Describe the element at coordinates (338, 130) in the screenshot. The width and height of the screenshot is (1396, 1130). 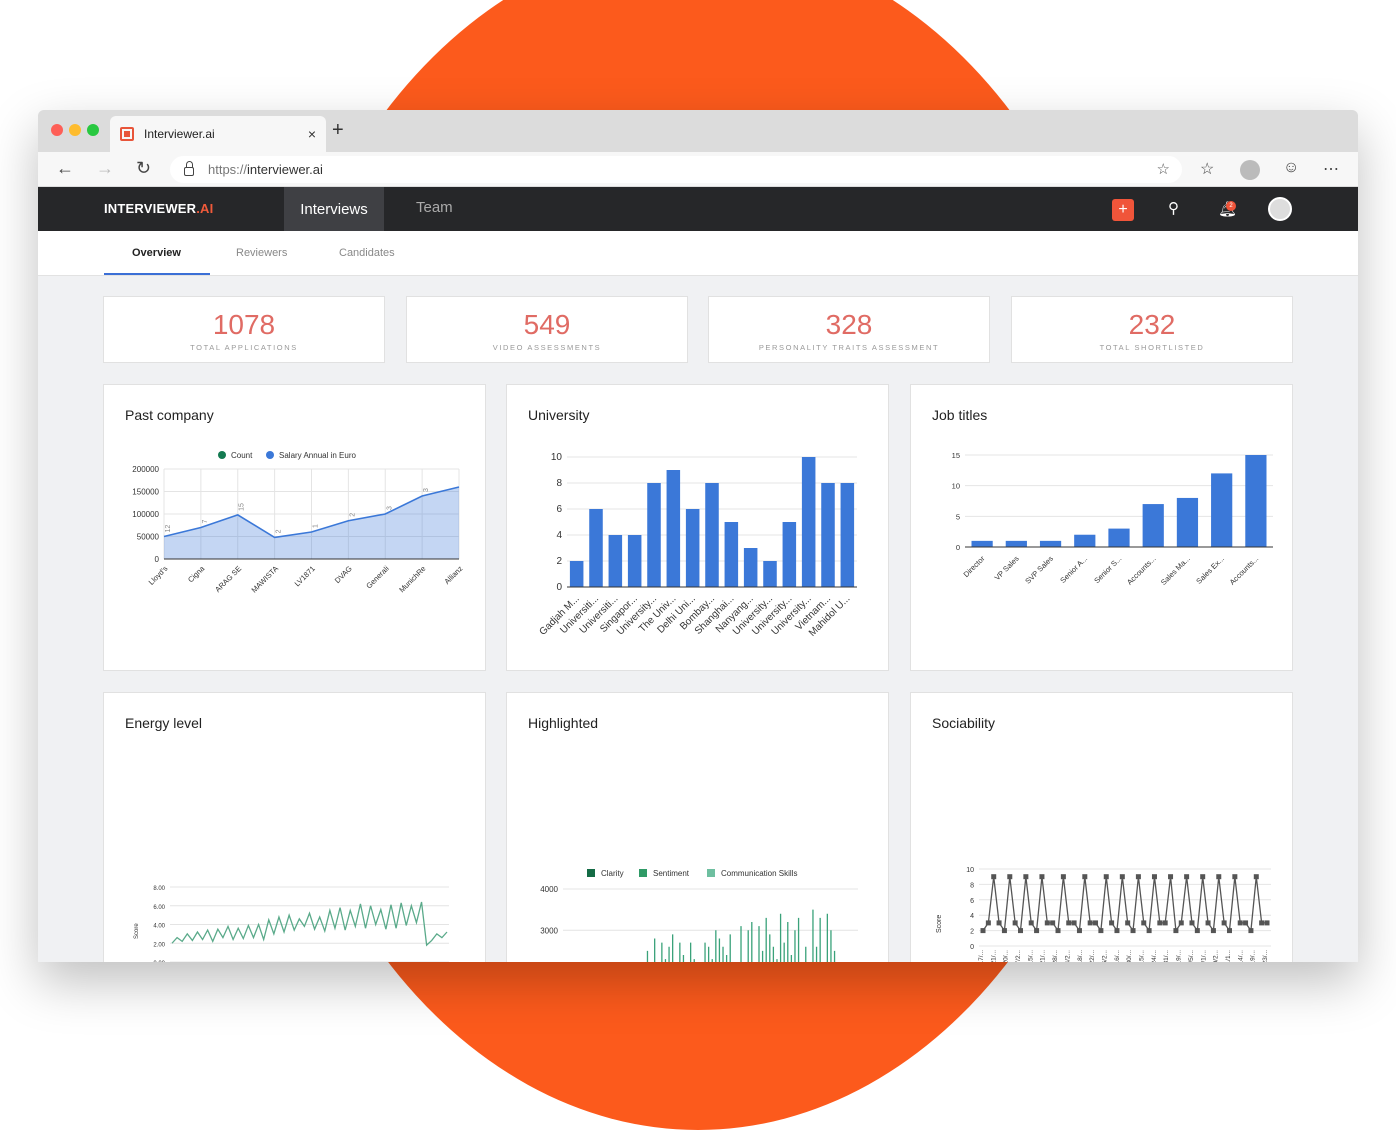
I see `new-tab-button: +` at that location.